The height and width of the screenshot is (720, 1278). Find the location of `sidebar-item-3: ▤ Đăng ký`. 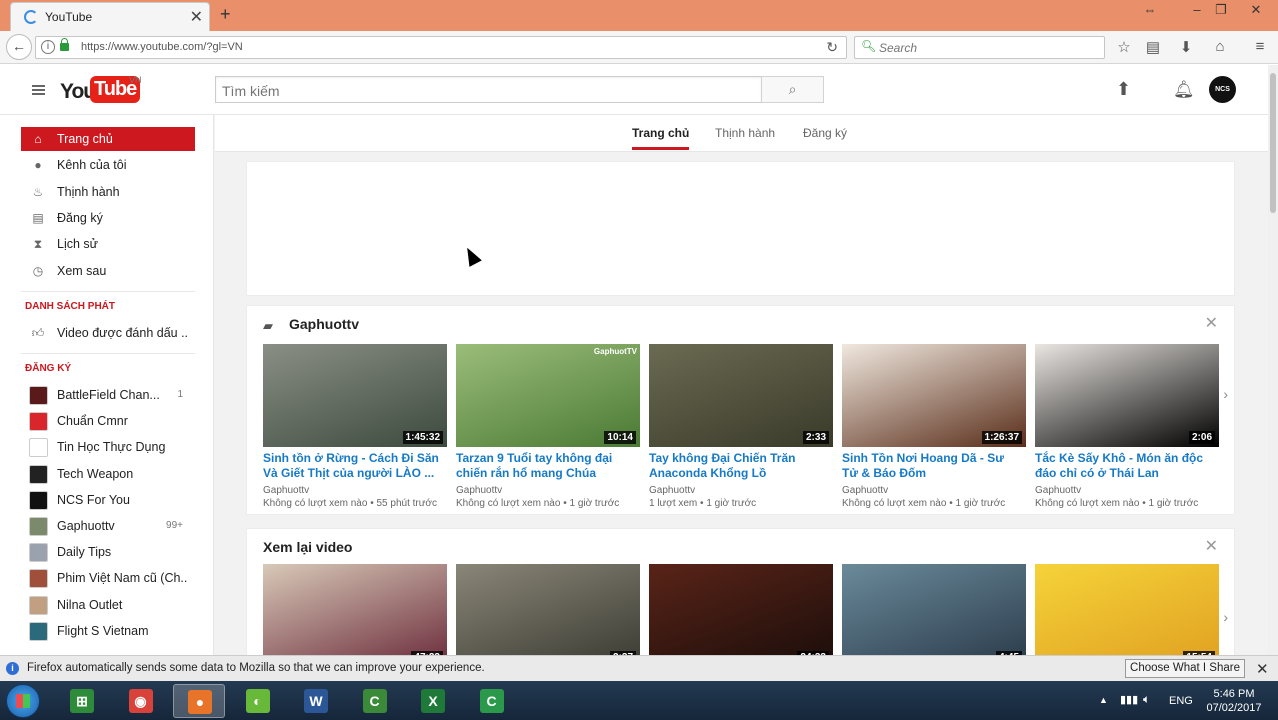

sidebar-item-3: ▤ Đăng ký is located at coordinates (108, 218).